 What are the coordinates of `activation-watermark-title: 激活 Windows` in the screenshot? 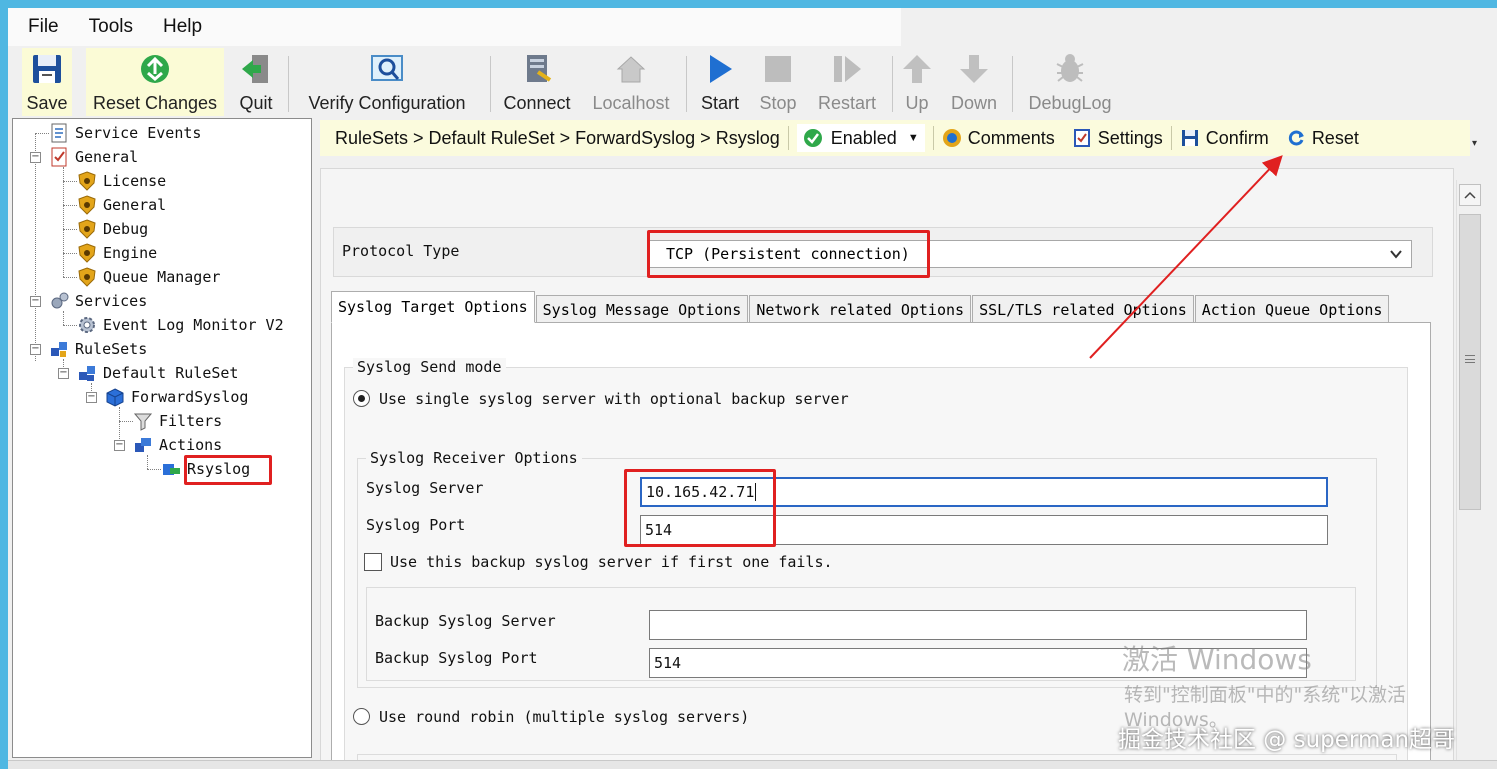 It's located at (1217, 659).